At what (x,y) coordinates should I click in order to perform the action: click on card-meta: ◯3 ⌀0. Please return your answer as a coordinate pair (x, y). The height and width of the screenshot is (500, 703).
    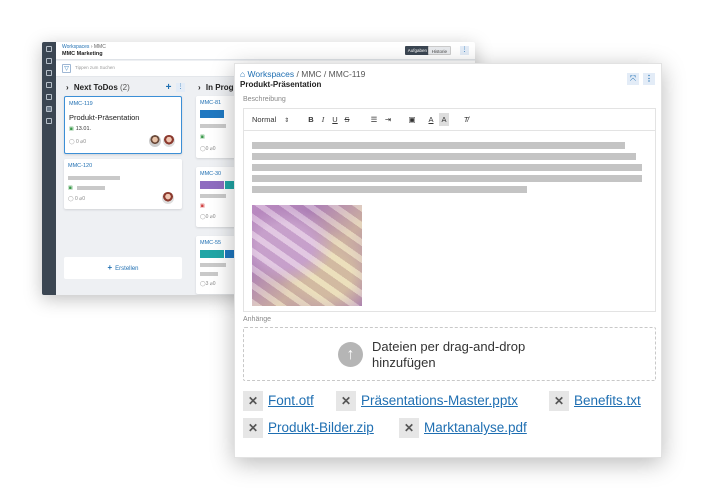
    Looking at the image, I should click on (208, 284).